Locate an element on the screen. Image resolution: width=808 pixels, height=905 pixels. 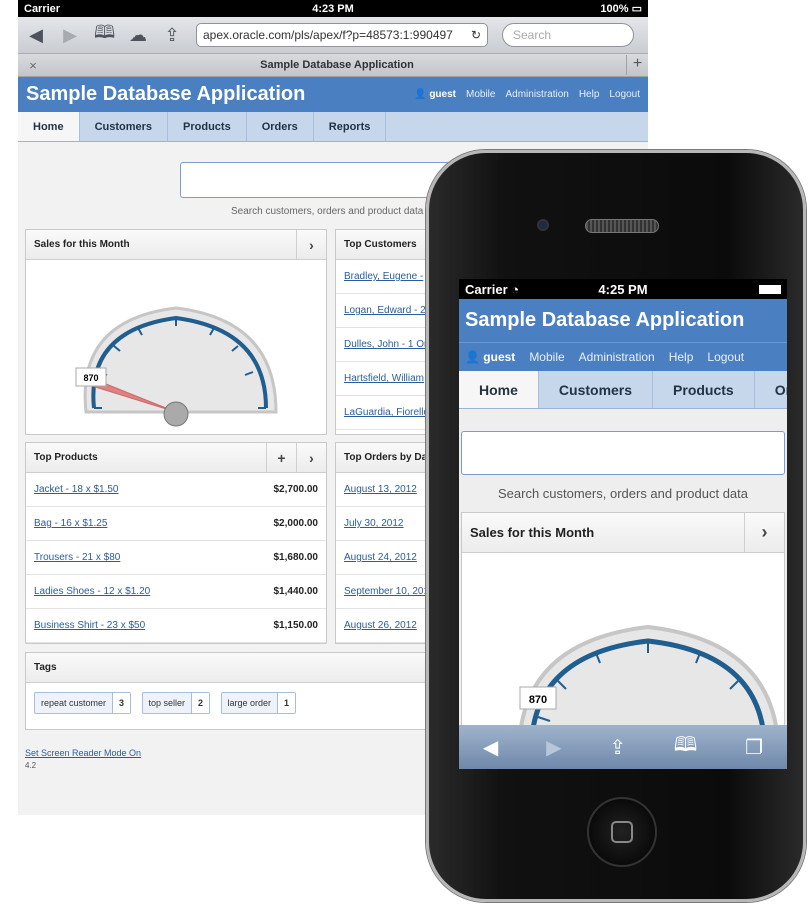
close-tab-icon: × is located at coordinates (33, 65).